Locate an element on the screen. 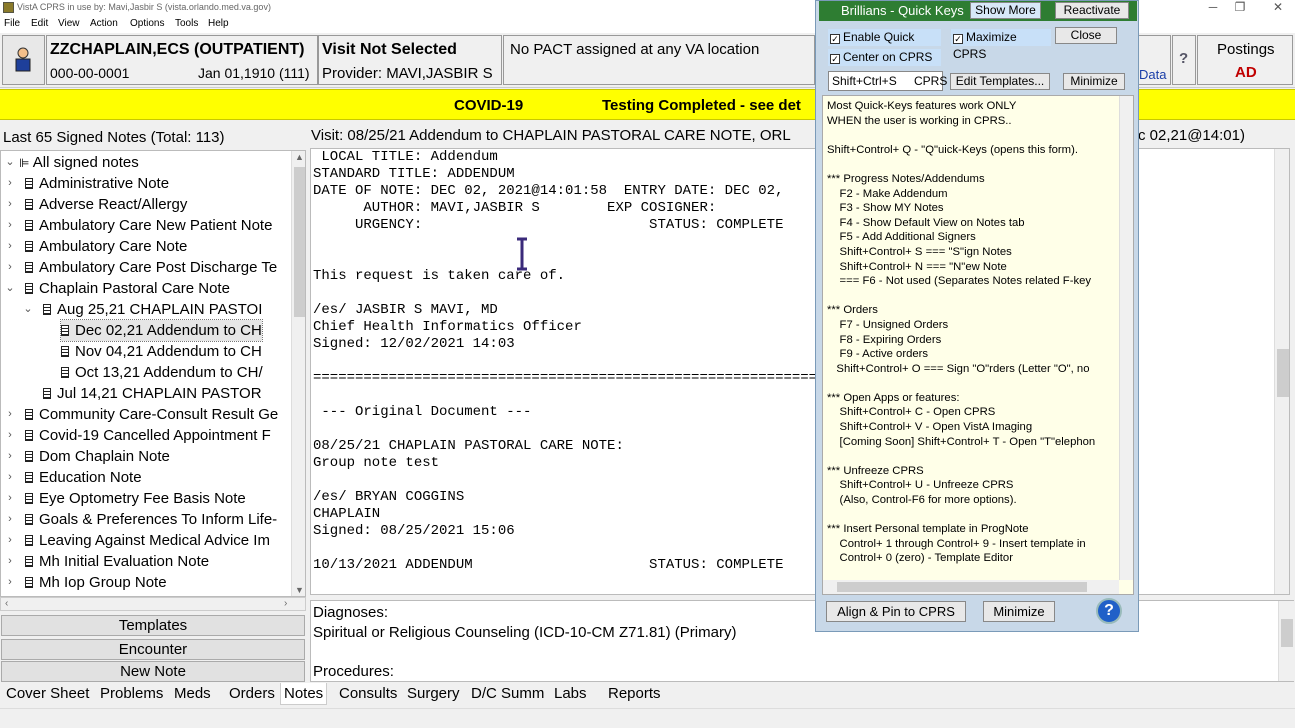  menu-options: Options is located at coordinates (147, 23).